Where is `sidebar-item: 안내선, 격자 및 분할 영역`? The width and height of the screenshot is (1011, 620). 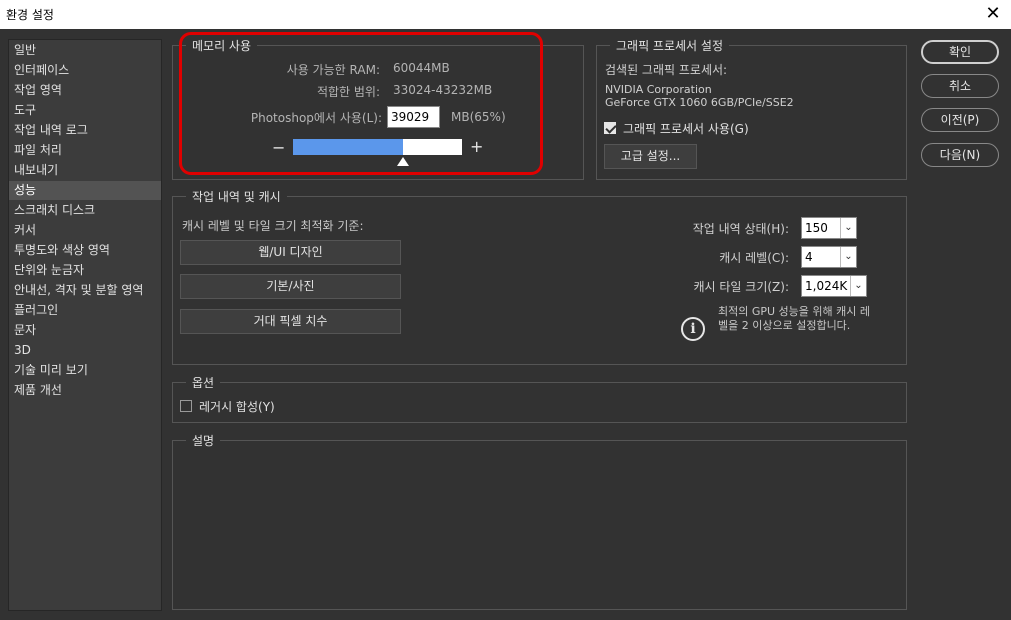 sidebar-item: 안내선, 격자 및 분할 영역 is located at coordinates (85, 290).